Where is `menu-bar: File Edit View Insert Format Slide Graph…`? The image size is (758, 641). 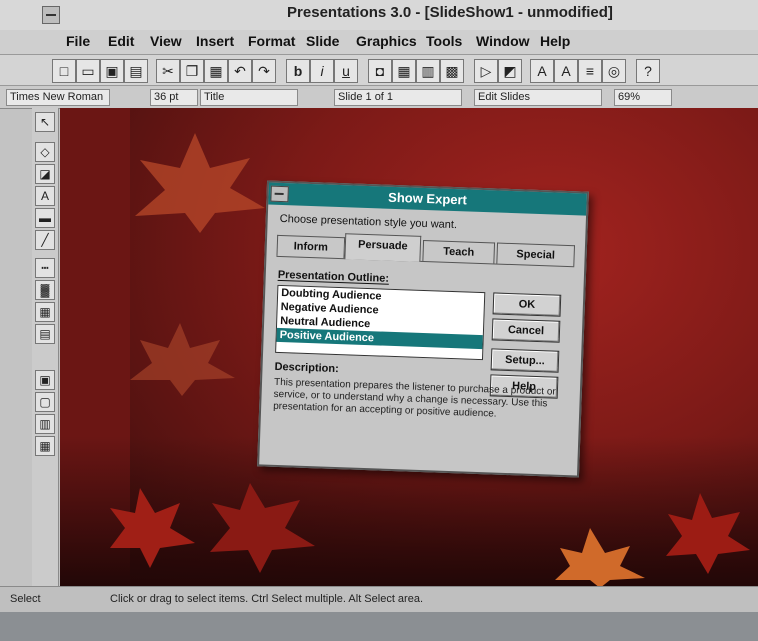
menu-bar: File Edit View Insert Format Slide Graph… is located at coordinates (379, 42).